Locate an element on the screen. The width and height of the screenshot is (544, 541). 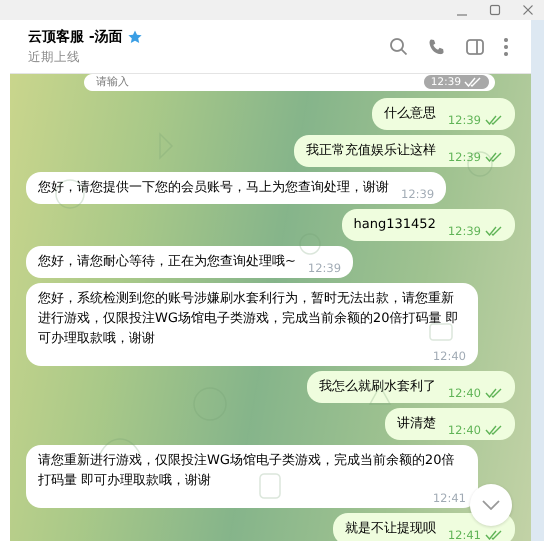
chevron-down-icon is located at coordinates (491, 505).